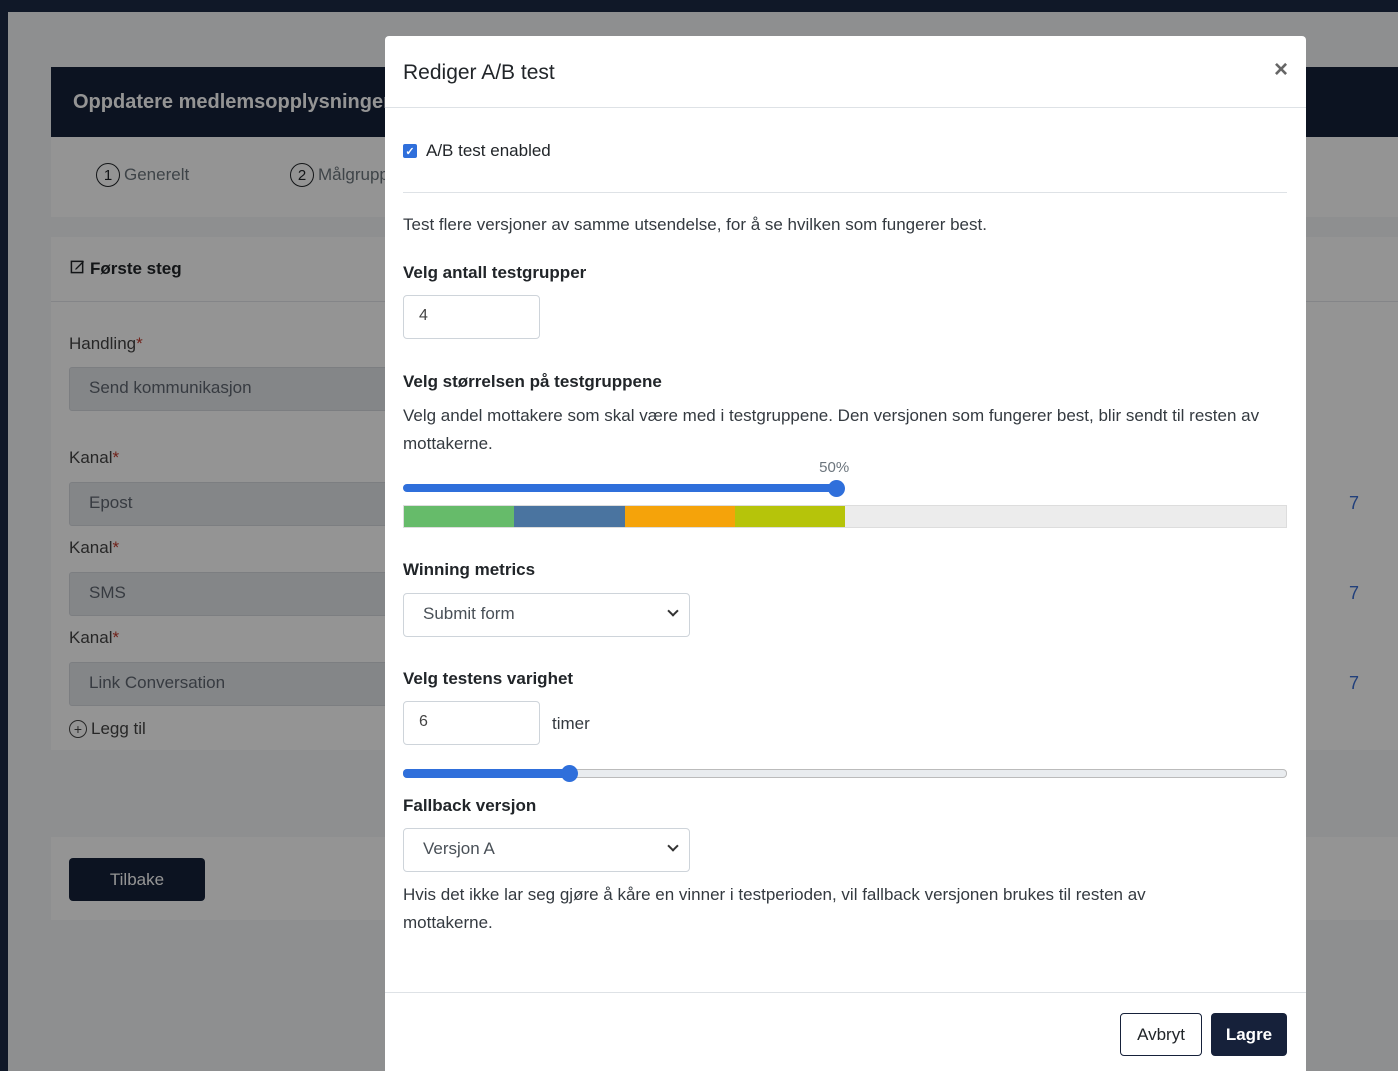 The width and height of the screenshot is (1398, 1071). I want to click on checkbox-label: A/B test enabled, so click(488, 150).